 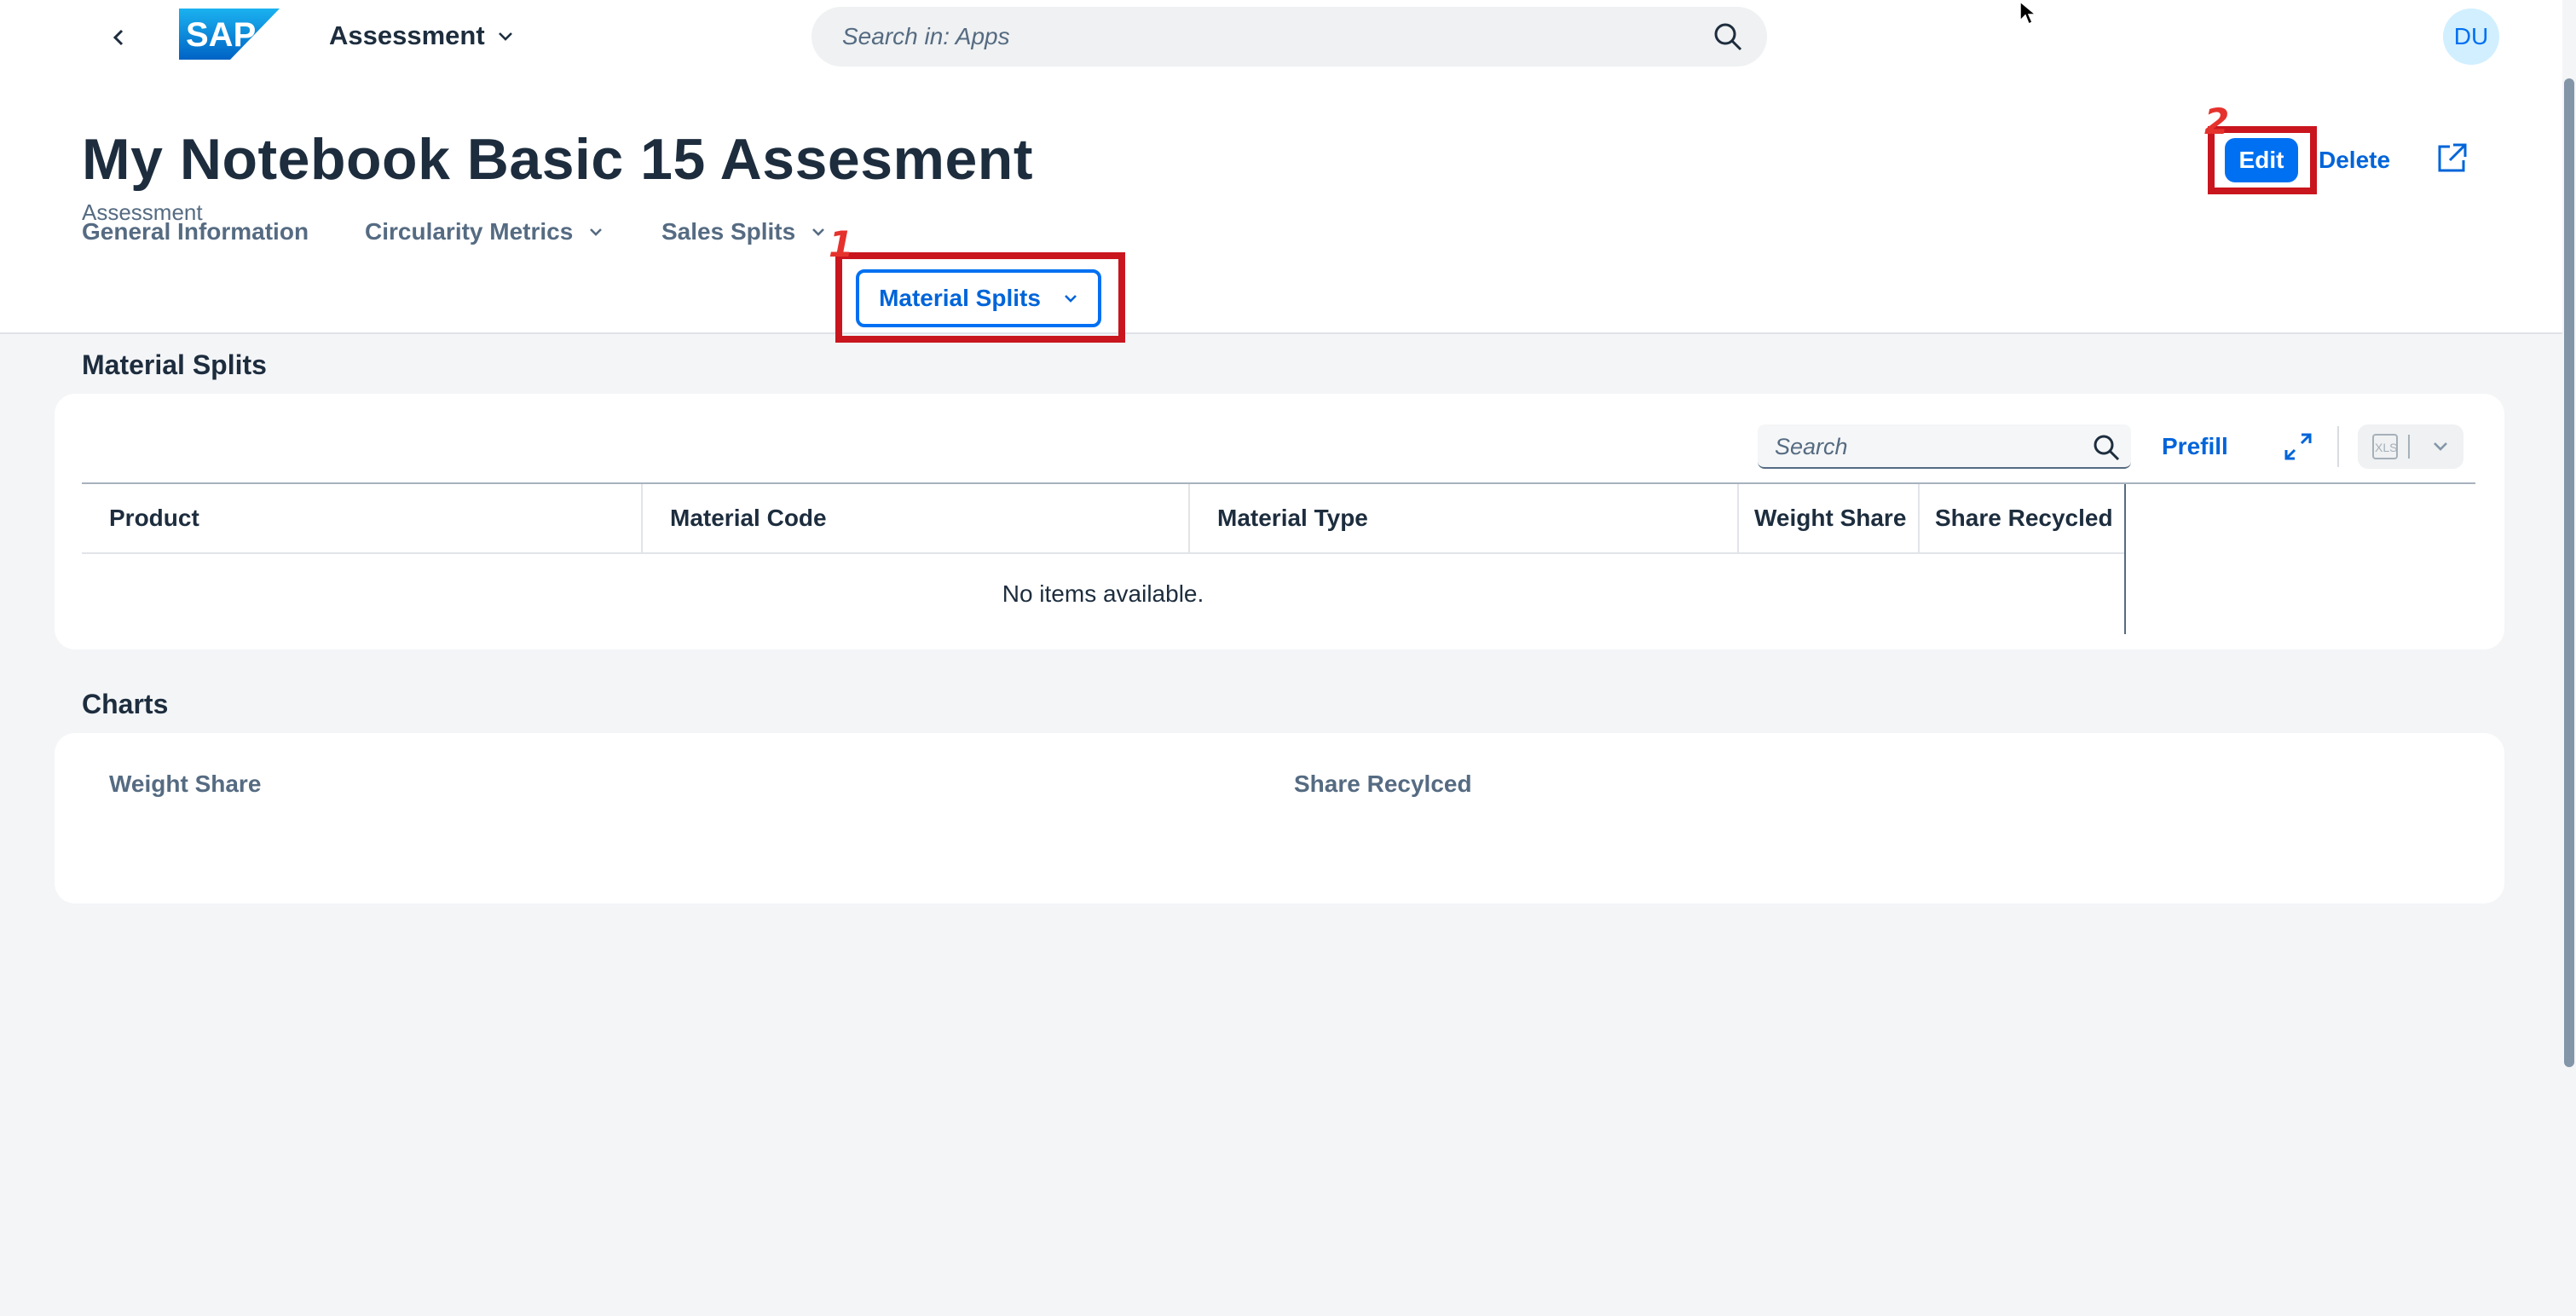 What do you see at coordinates (2028, 13) in the screenshot?
I see `mouse-cursor-icon` at bounding box center [2028, 13].